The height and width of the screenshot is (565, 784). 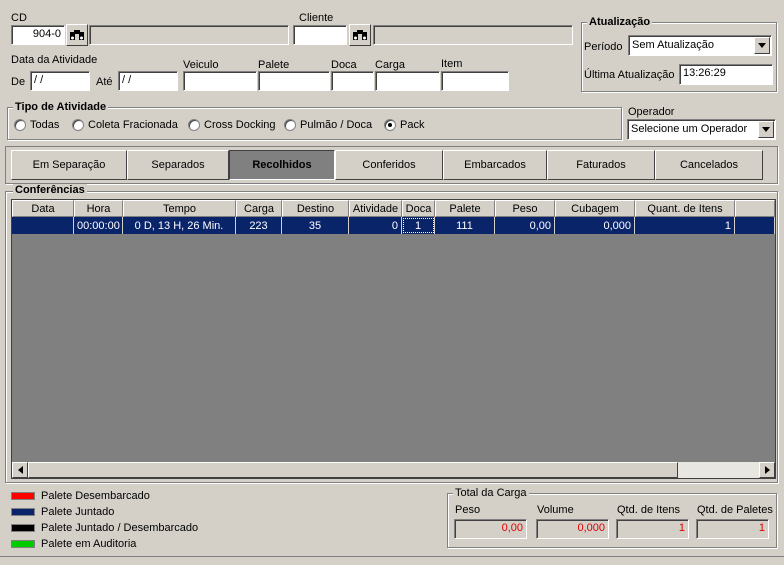 What do you see at coordinates (43, 225) in the screenshot?
I see `cell-data` at bounding box center [43, 225].